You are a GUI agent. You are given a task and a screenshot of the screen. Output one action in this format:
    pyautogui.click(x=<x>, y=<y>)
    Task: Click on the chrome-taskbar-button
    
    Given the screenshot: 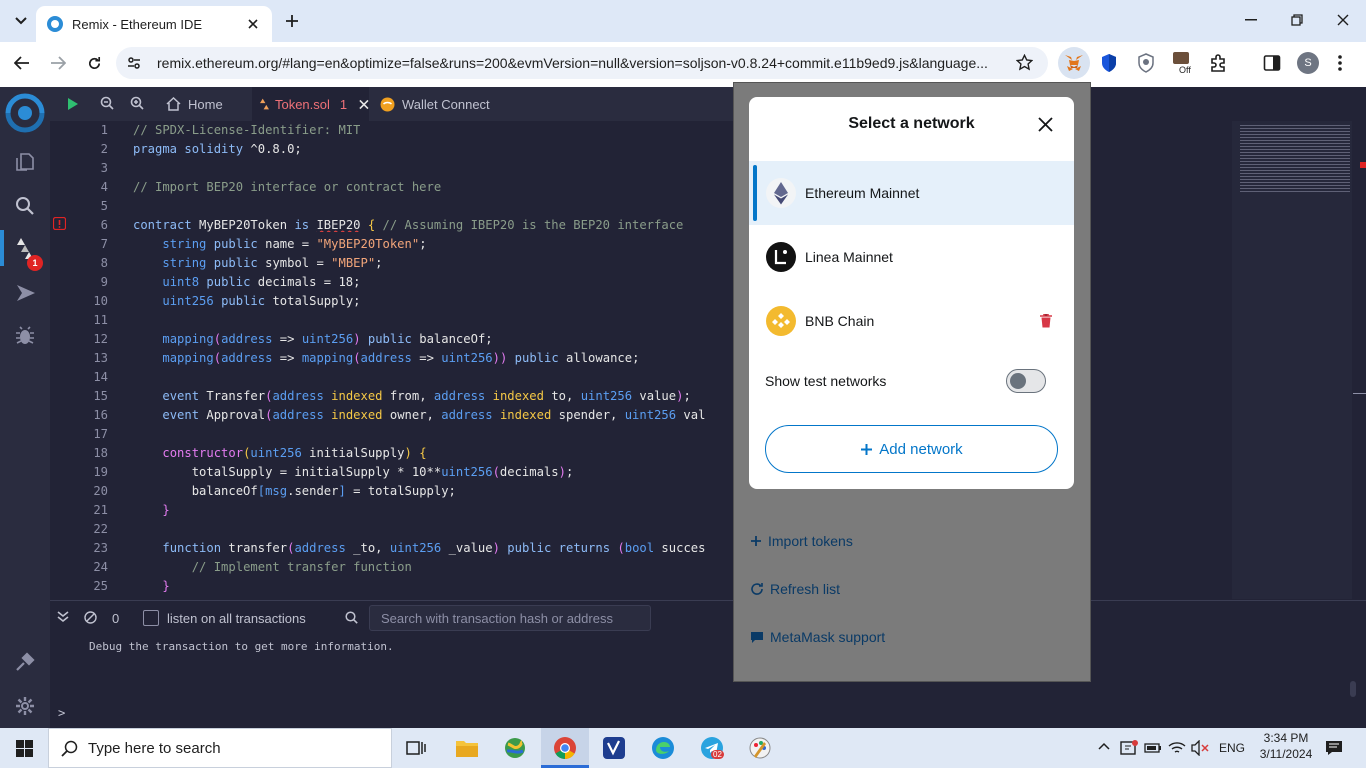 What is the action you would take?
    pyautogui.click(x=565, y=748)
    